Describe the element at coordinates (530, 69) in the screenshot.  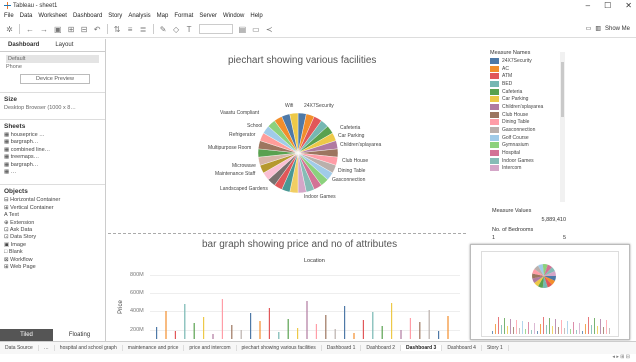
I see `legend-item: AC` at that location.